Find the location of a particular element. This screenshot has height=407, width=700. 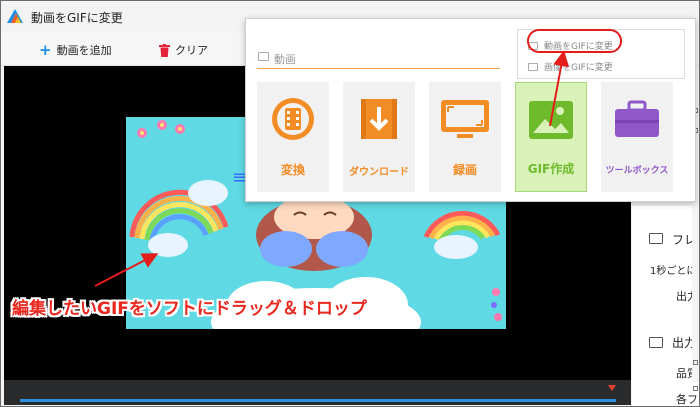

clear-button: クリア is located at coordinates (183, 50).